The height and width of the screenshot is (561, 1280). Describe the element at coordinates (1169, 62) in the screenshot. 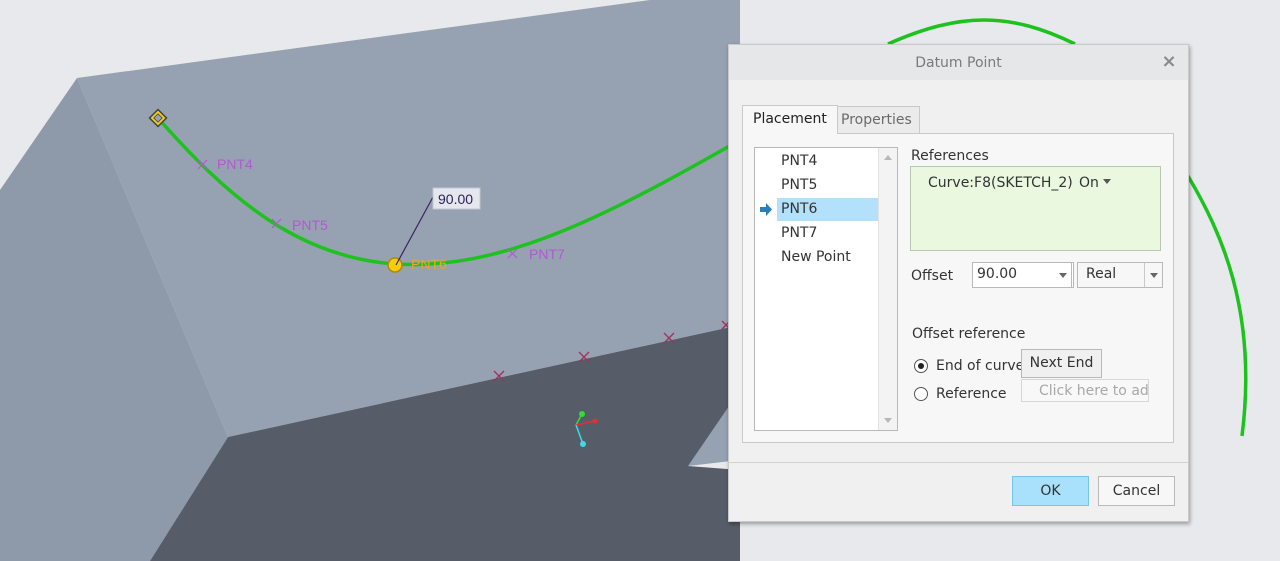

I see `close-icon: ×` at that location.